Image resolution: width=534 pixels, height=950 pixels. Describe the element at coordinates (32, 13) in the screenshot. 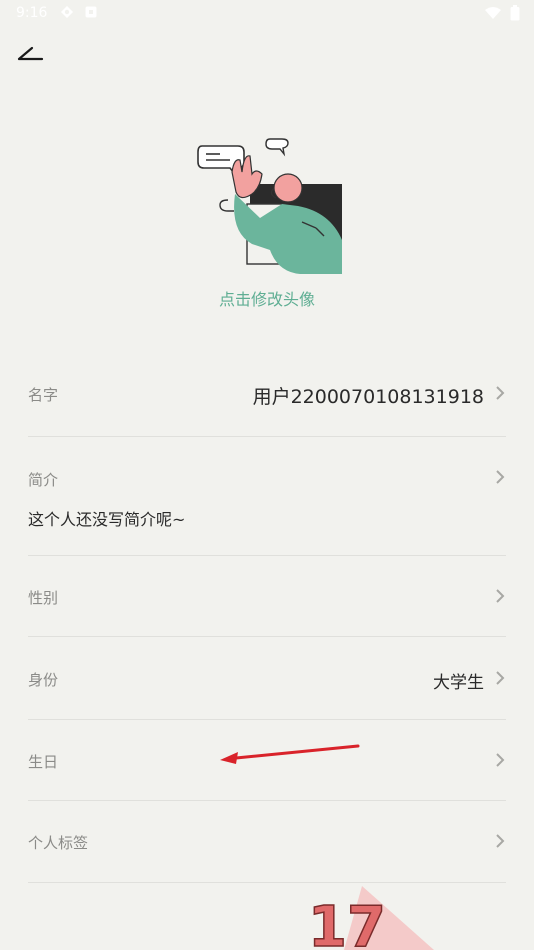

I see `status-time: 9:16` at that location.